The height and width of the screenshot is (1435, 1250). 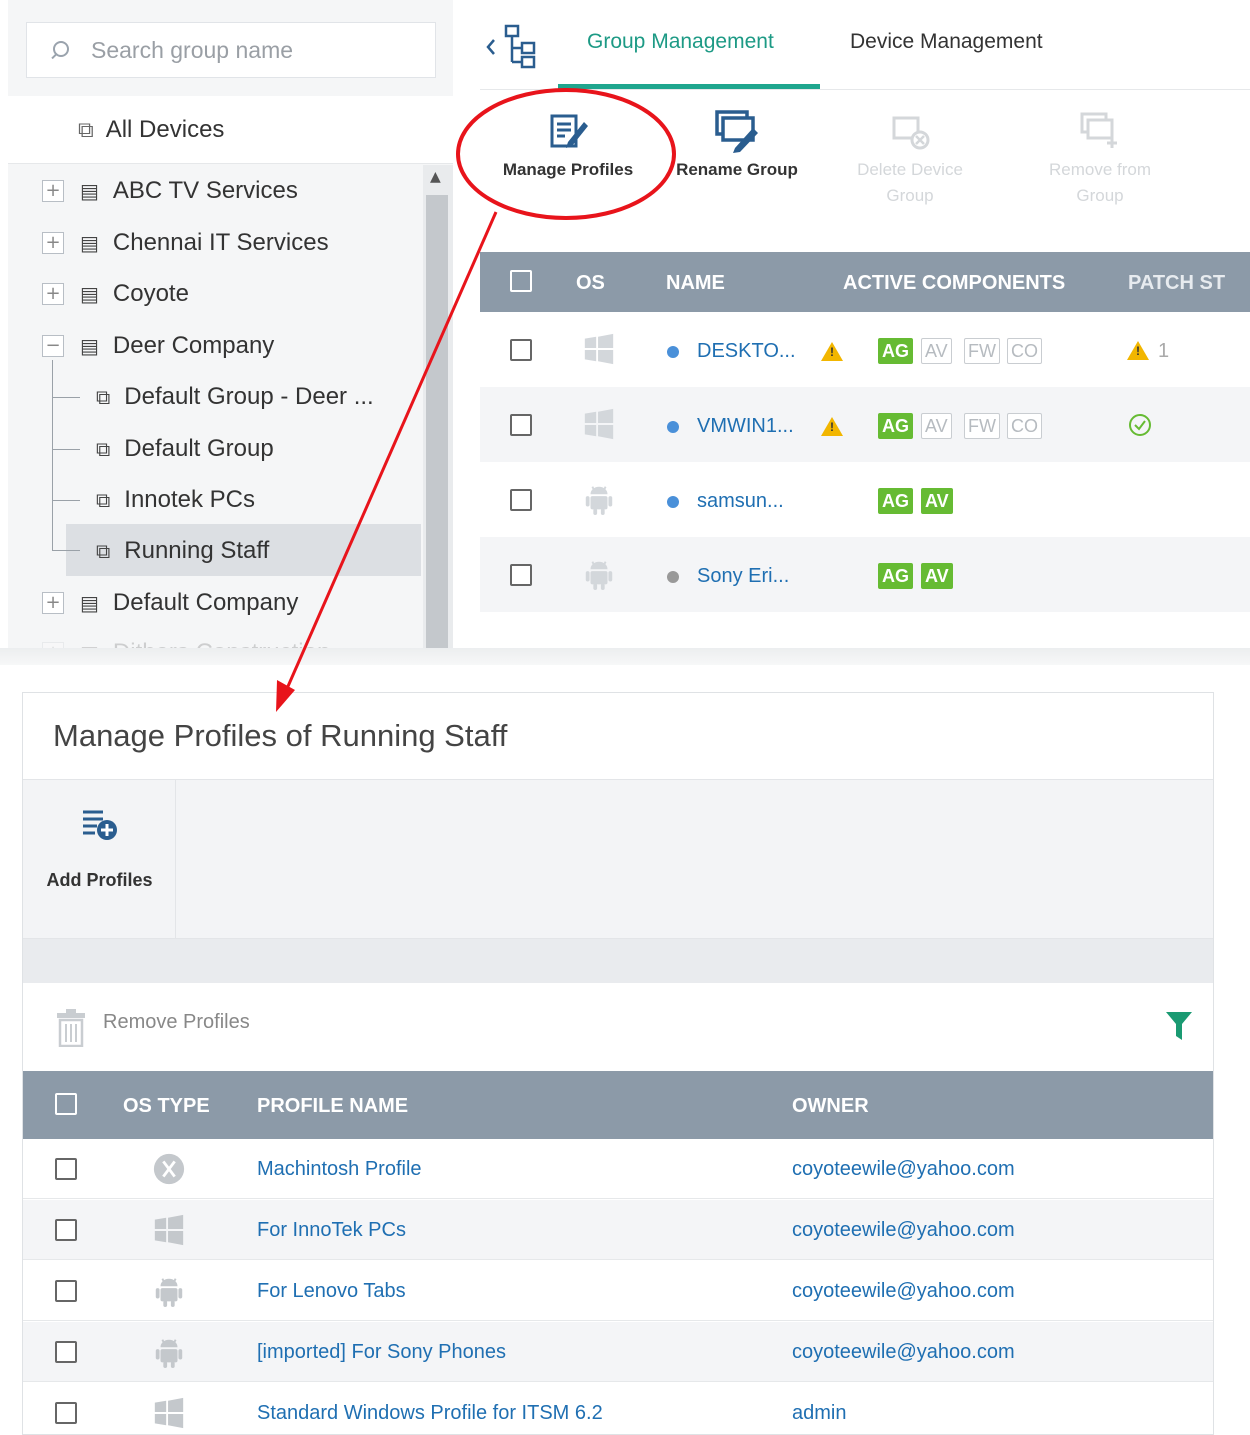 I want to click on arrow-head-icon, so click(x=285, y=696).